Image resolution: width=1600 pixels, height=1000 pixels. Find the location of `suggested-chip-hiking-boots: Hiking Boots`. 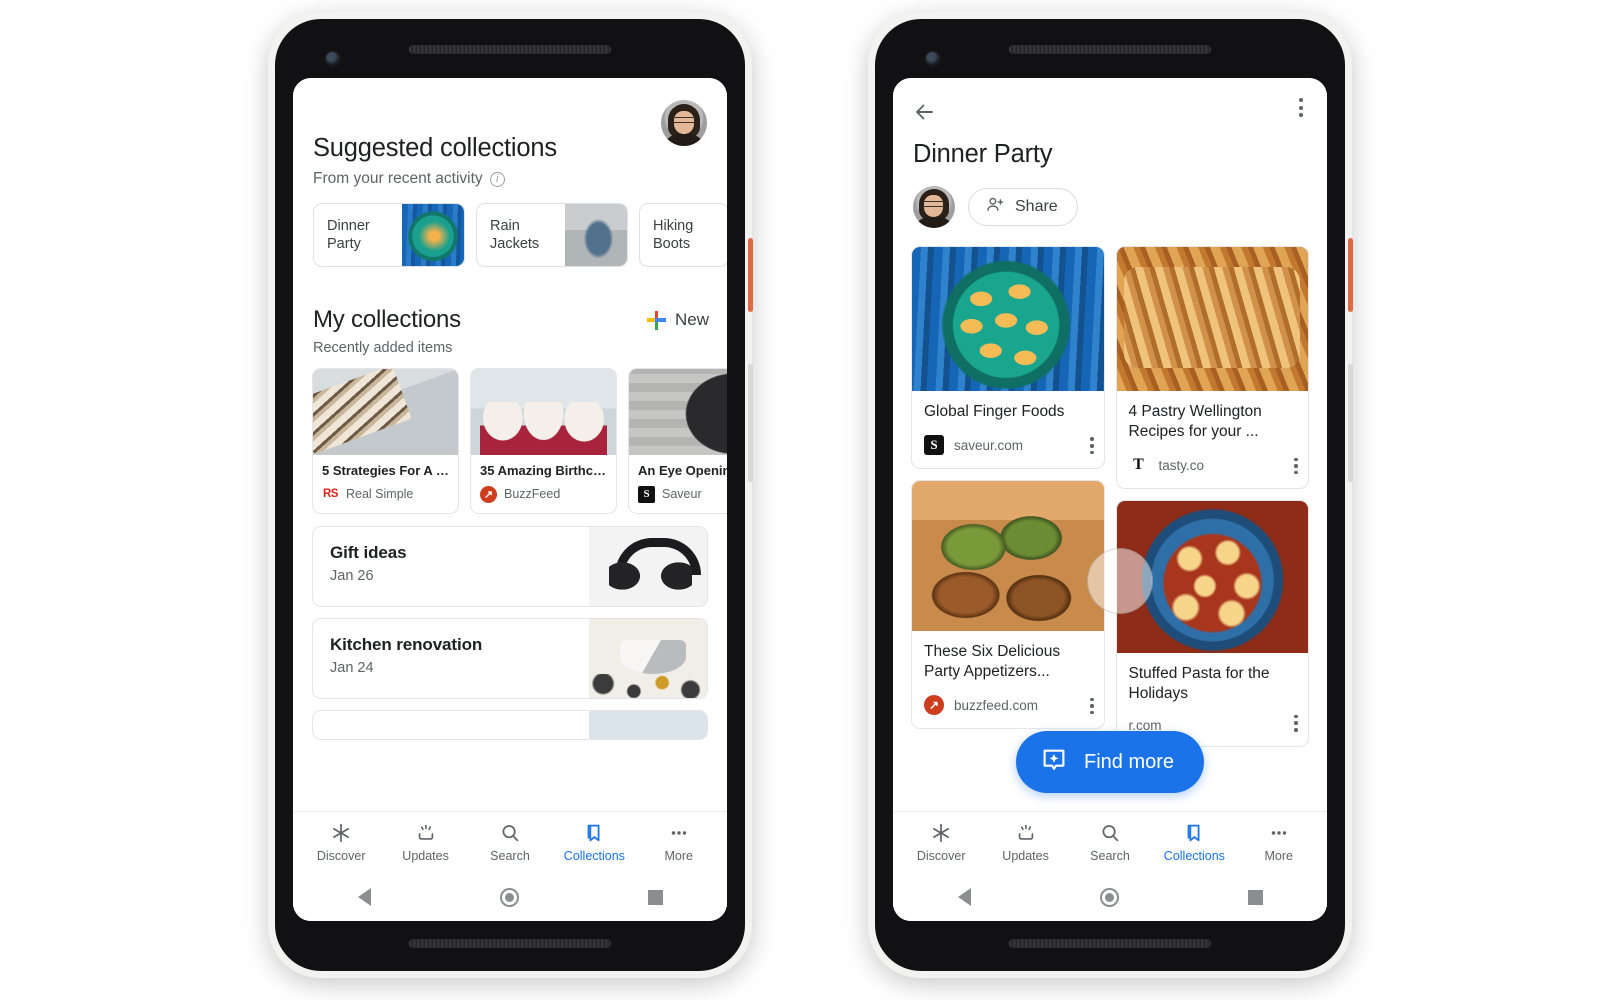

suggested-chip-hiking-boots: Hiking Boots is located at coordinates (683, 235).